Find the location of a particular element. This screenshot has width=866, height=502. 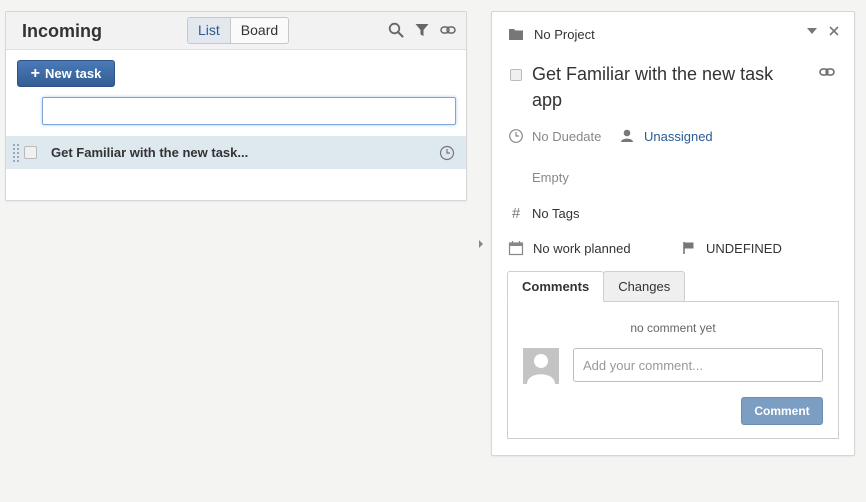

task-checkbox is located at coordinates (30, 152).